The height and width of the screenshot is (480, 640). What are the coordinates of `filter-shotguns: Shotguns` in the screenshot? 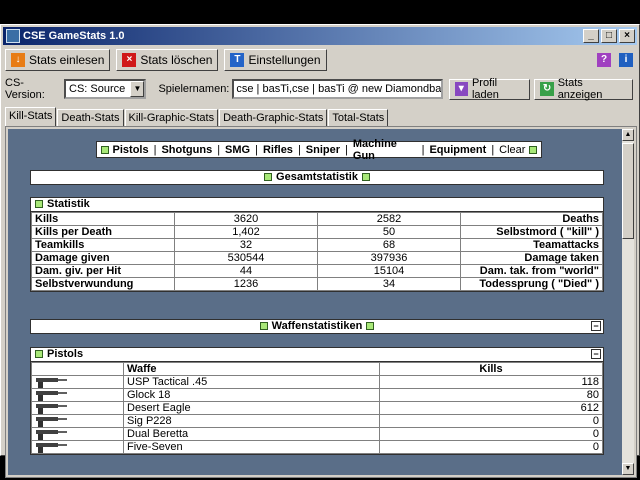 It's located at (186, 150).